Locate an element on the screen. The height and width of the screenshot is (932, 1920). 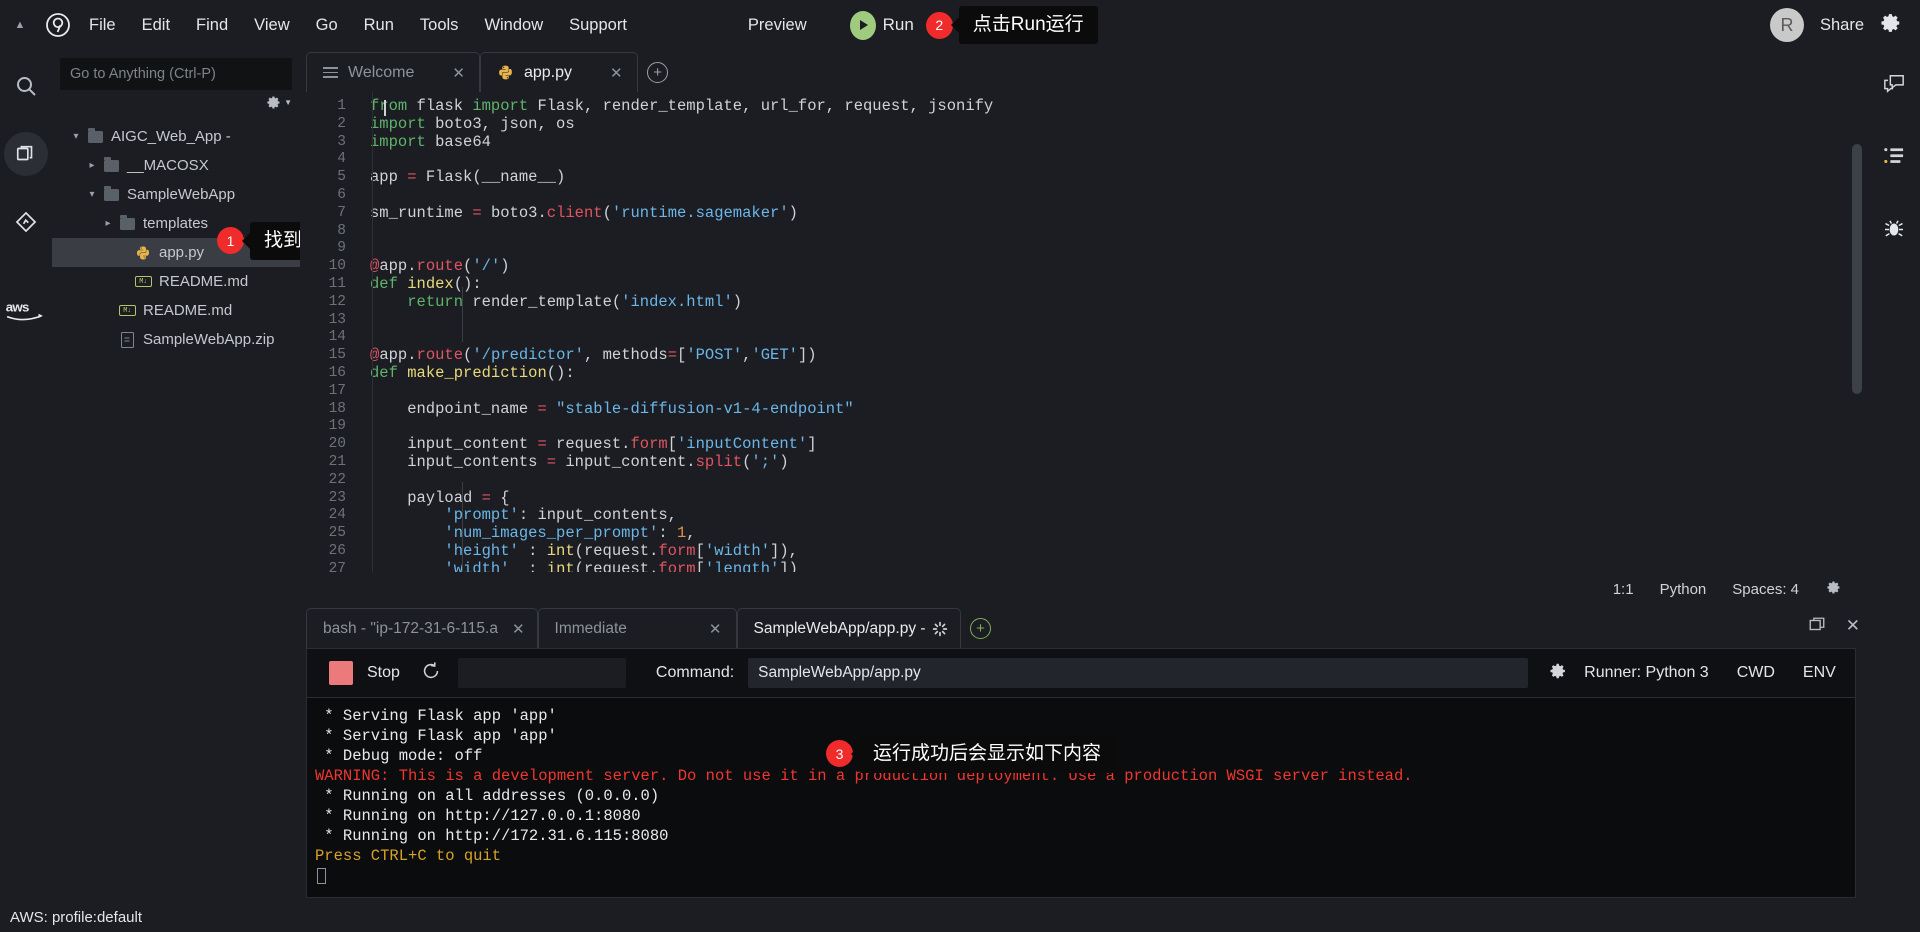
terminal-tab-bash: bash - "ip-172-31-6-115.a ✕ is located at coordinates (422, 628).